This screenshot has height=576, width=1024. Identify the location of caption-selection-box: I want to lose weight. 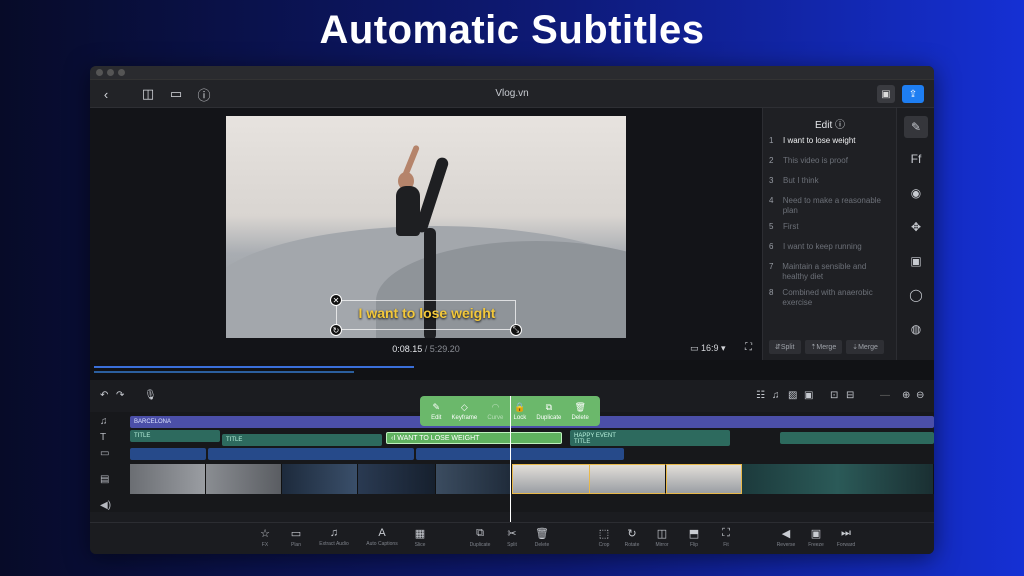
(426, 315).